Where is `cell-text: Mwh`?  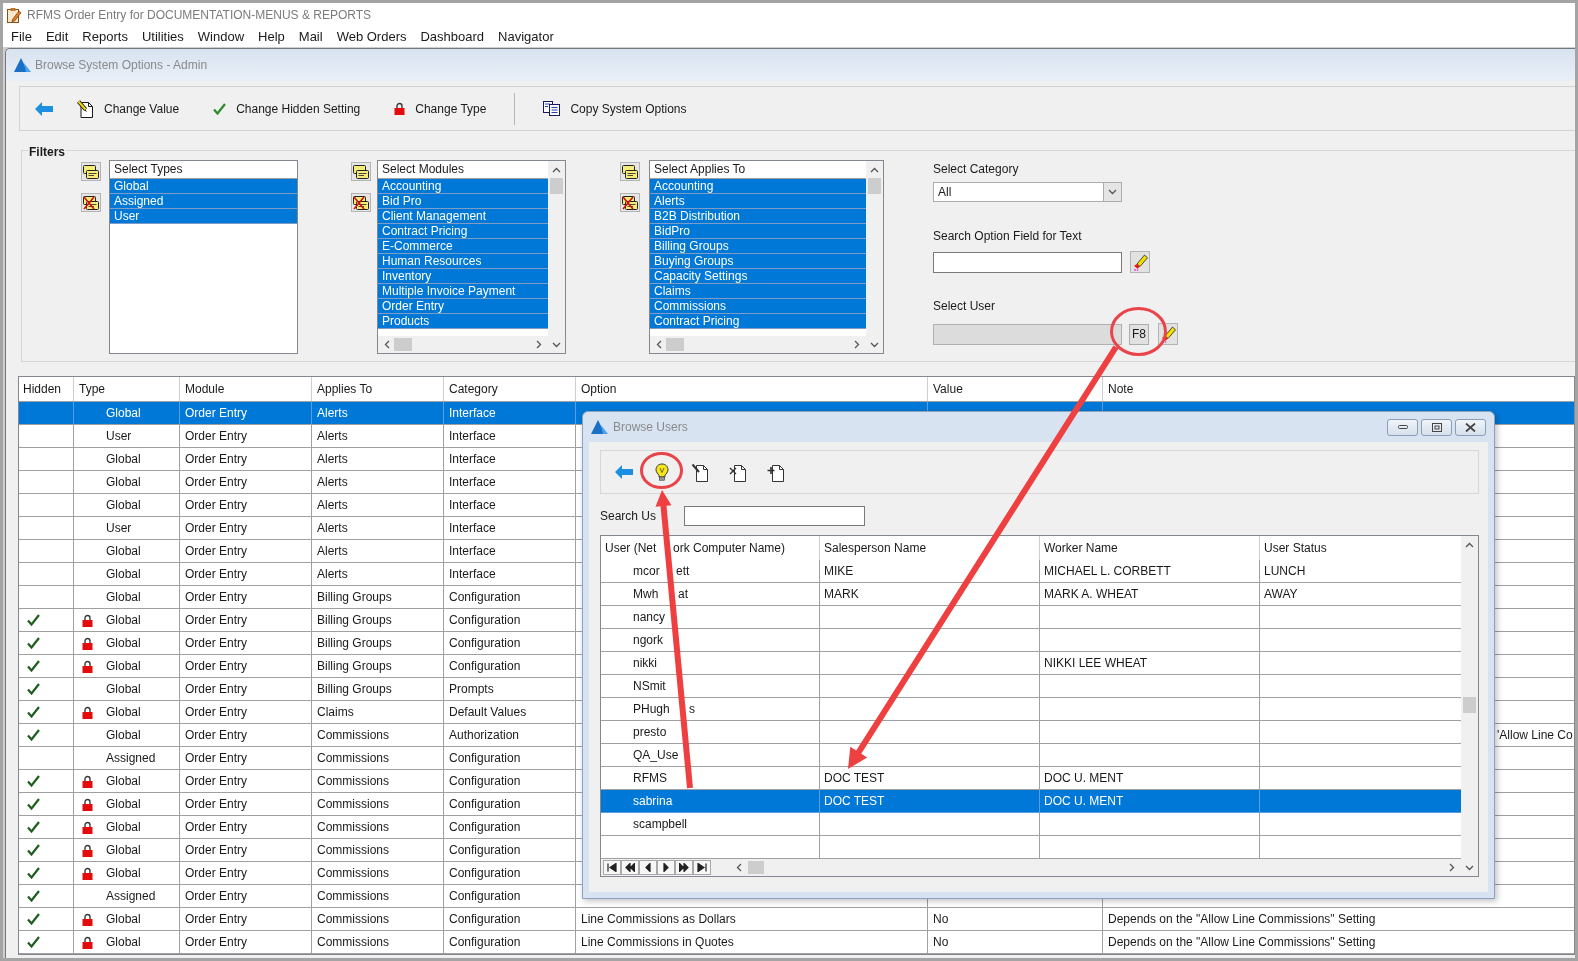
cell-text: Mwh is located at coordinates (646, 594).